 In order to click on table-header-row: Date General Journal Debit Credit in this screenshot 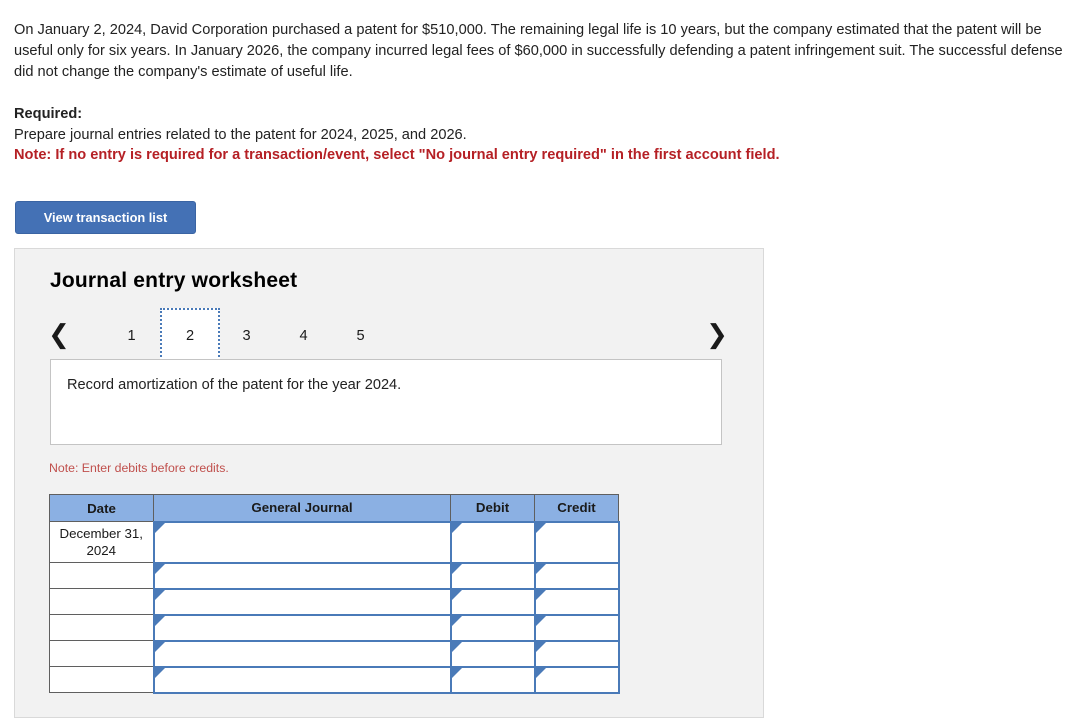, I will do `click(334, 508)`.